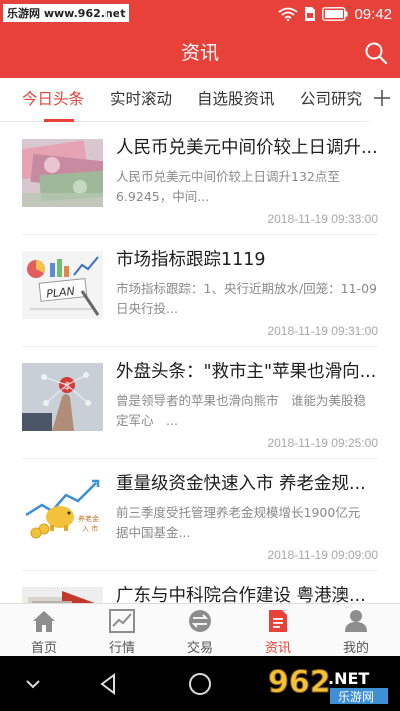 This screenshot has width=400, height=711. I want to click on bottom-nav: 首页 行情 交易 资讯 我的, so click(200, 629).